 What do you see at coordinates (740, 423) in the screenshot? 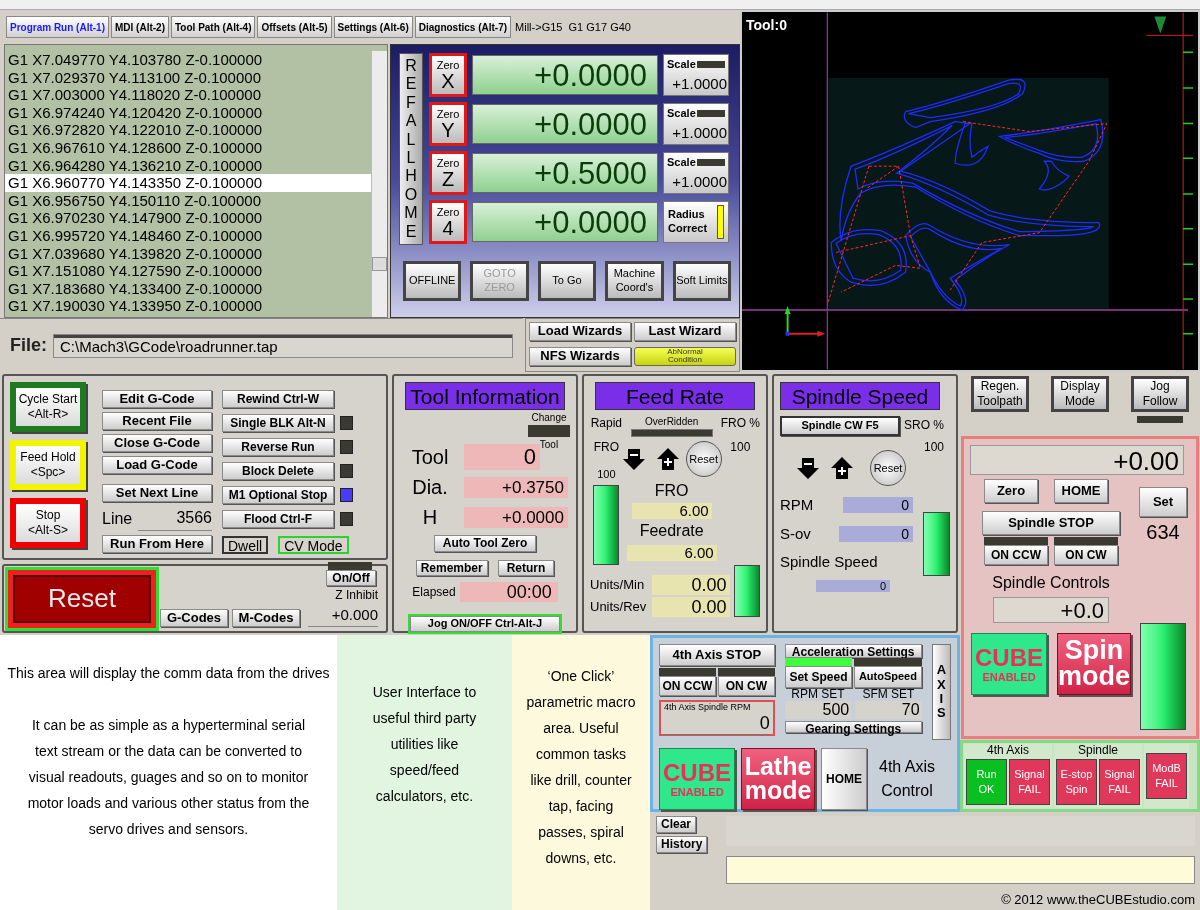
I see `fro-percent-label: FRO %` at bounding box center [740, 423].